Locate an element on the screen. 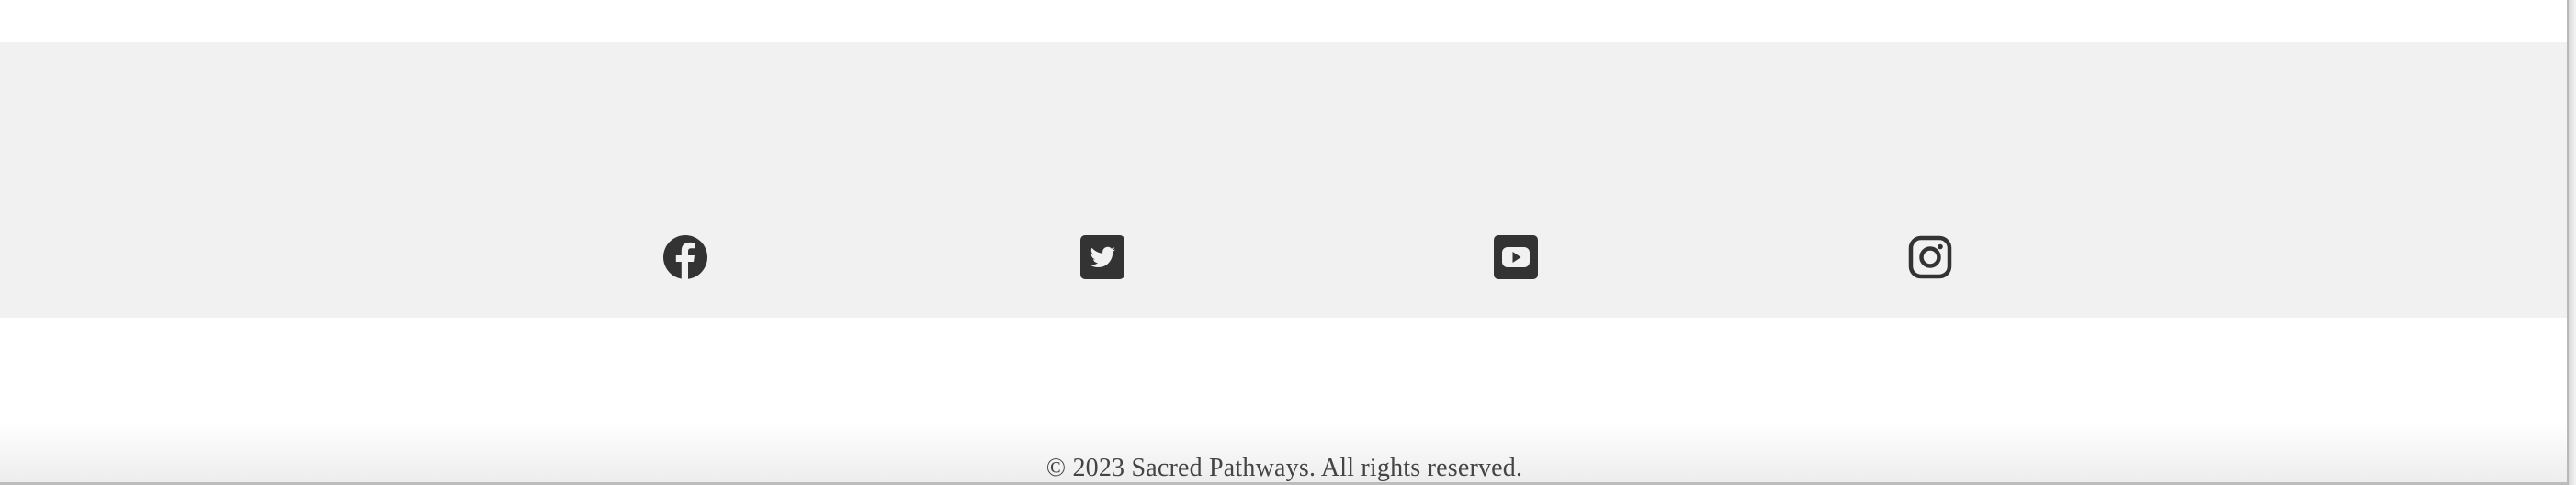 Image resolution: width=2576 pixels, height=485 pixels. facebook-link is located at coordinates (685, 257).